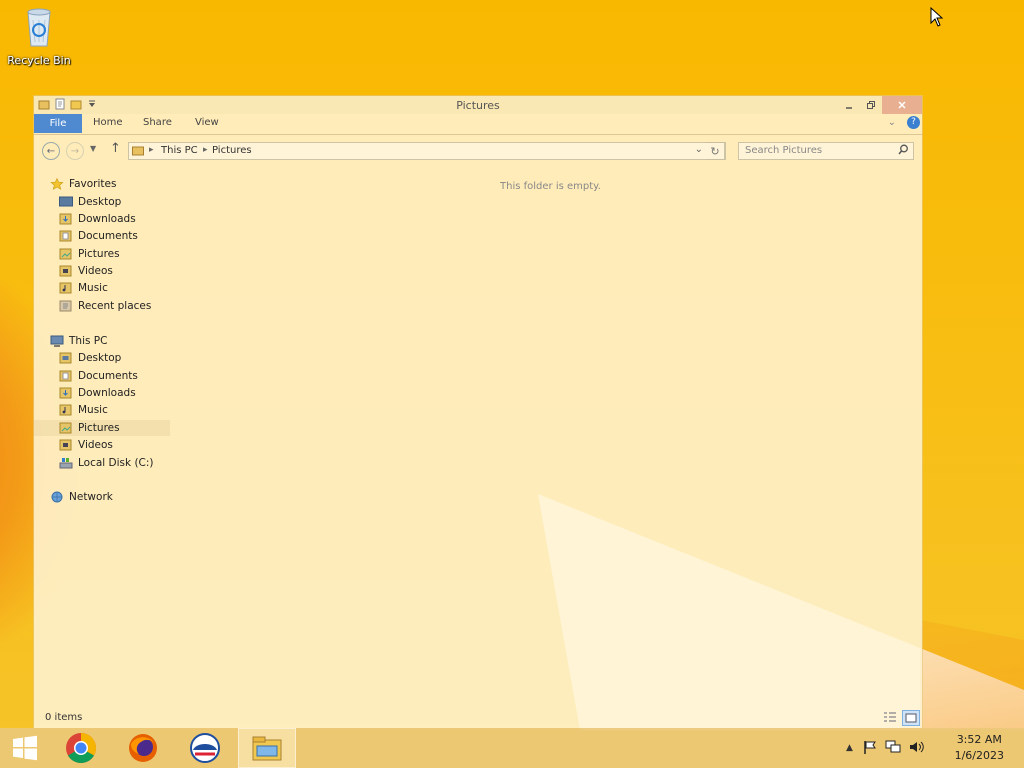 The height and width of the screenshot is (768, 1024). I want to click on tab-view: View, so click(207, 122).